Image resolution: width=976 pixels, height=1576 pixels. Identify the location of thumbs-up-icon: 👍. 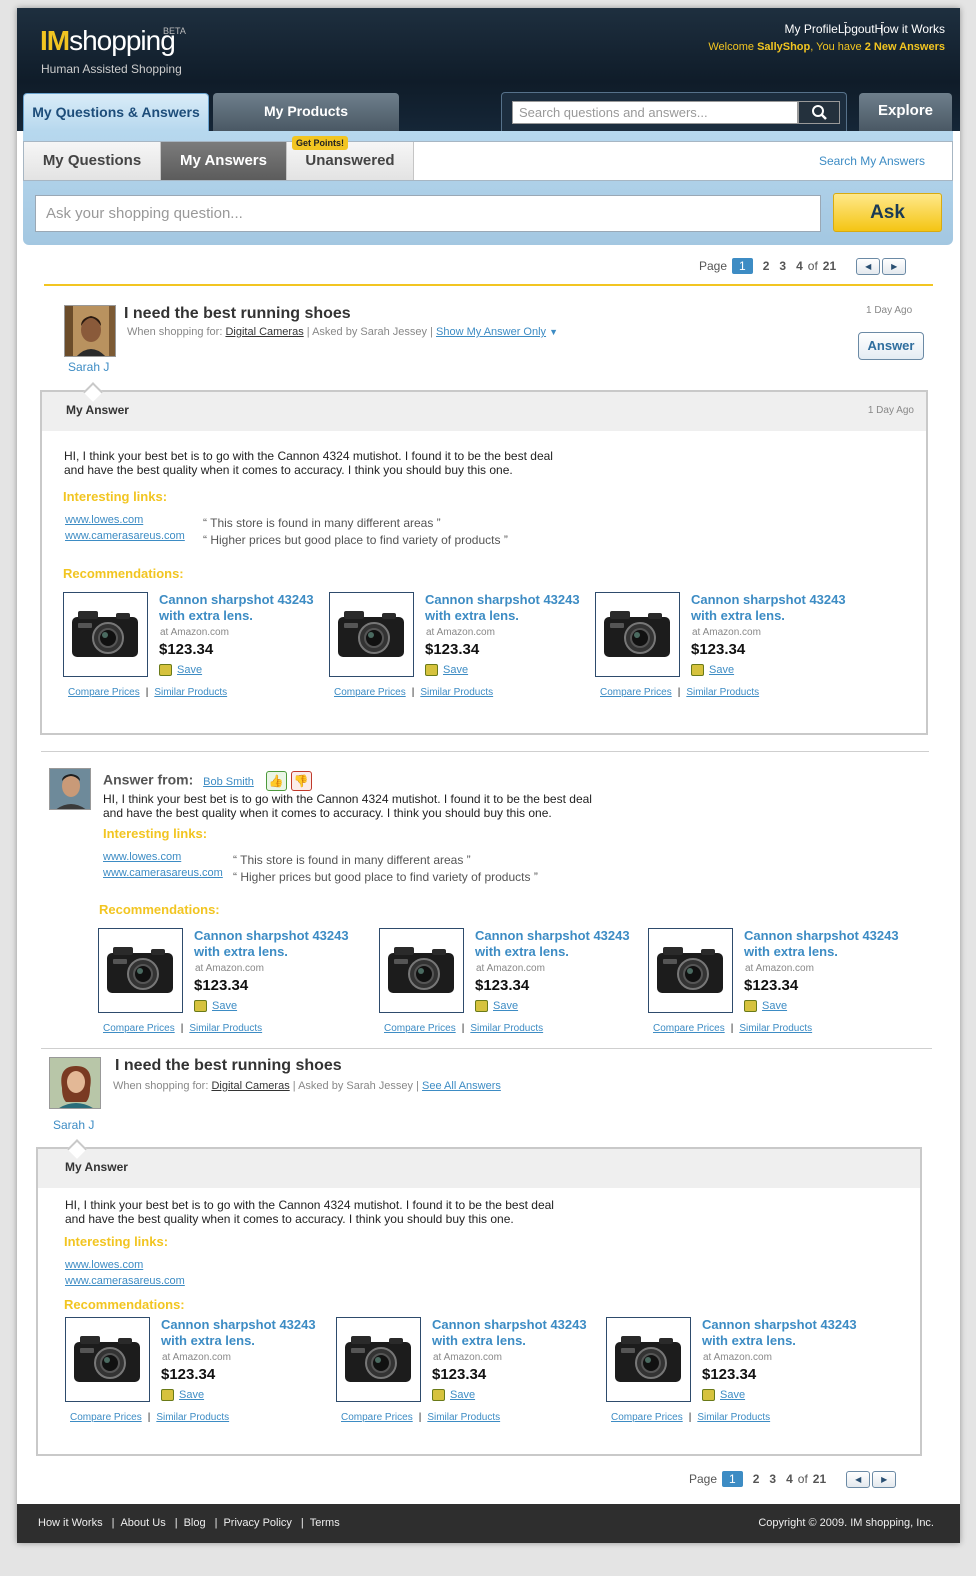
(276, 781).